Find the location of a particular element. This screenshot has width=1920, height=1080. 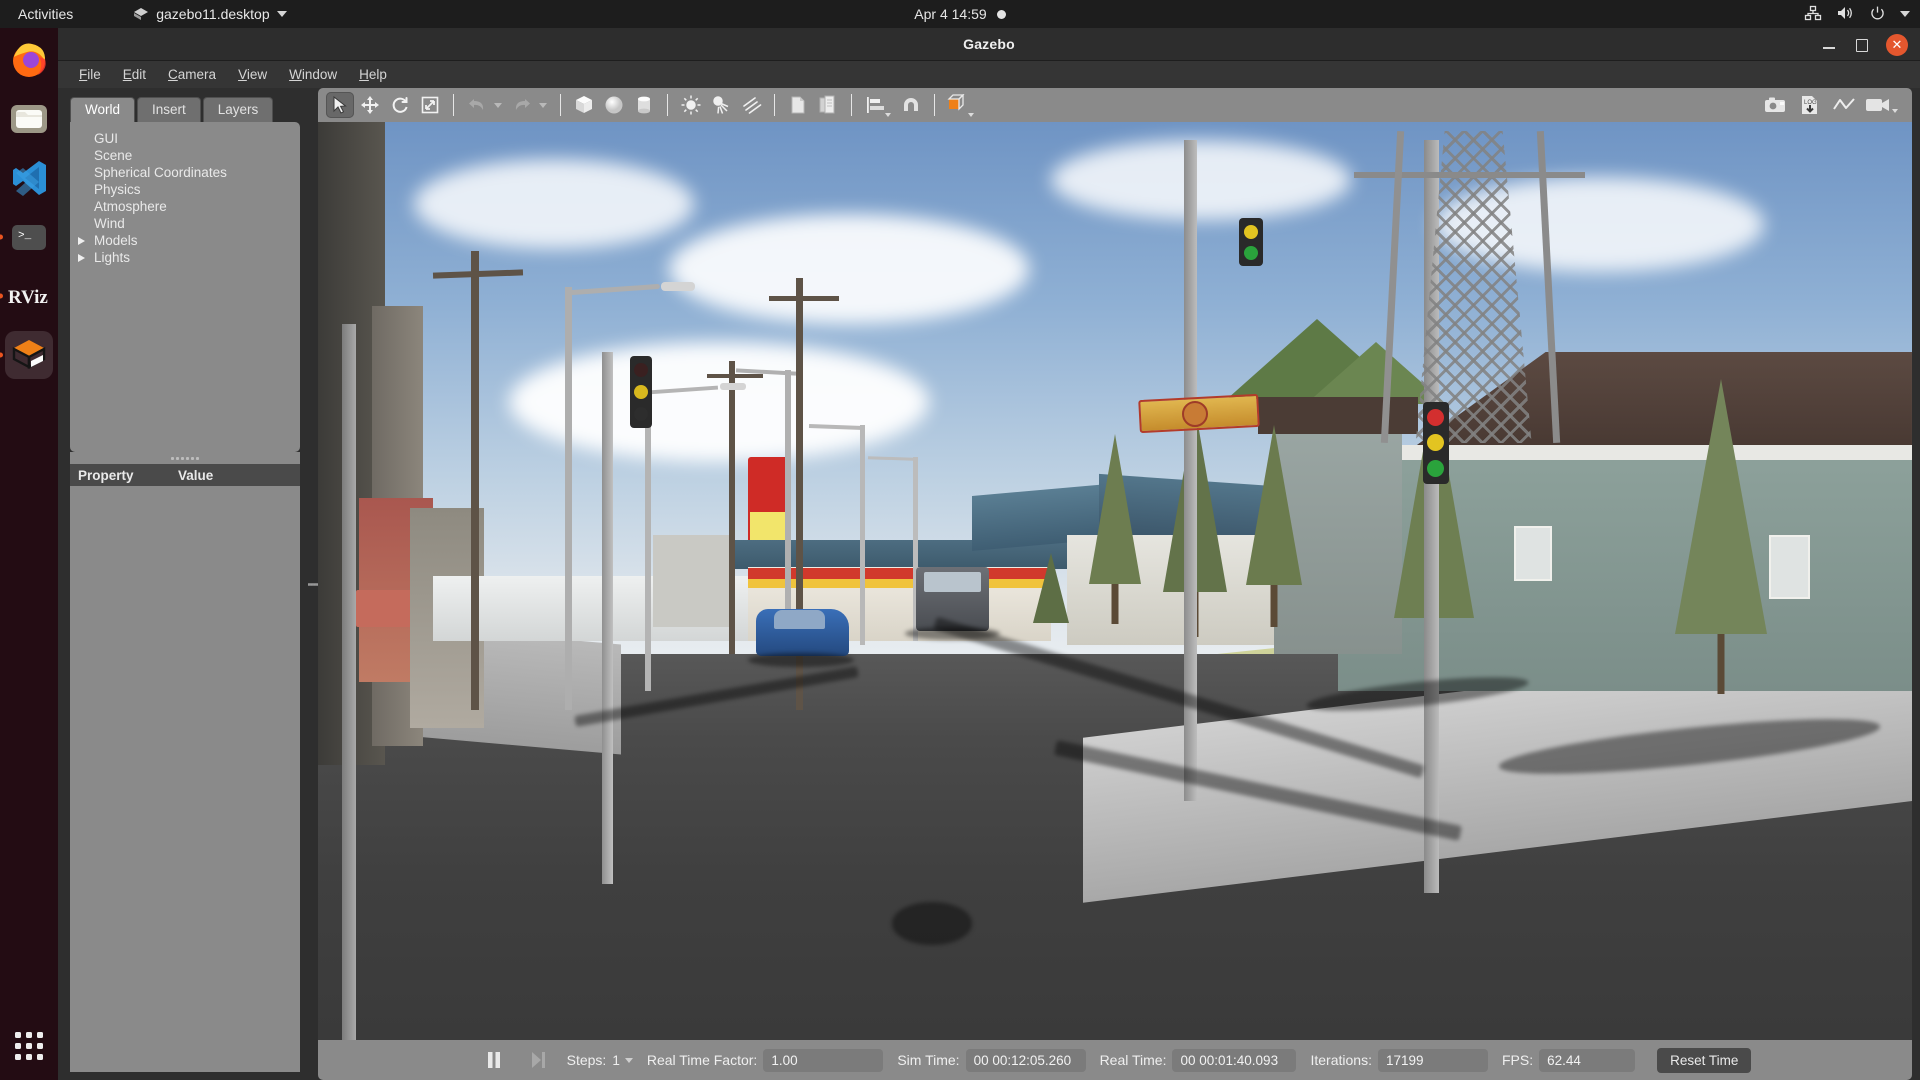

vertical-splitter is located at coordinates (313, 584).